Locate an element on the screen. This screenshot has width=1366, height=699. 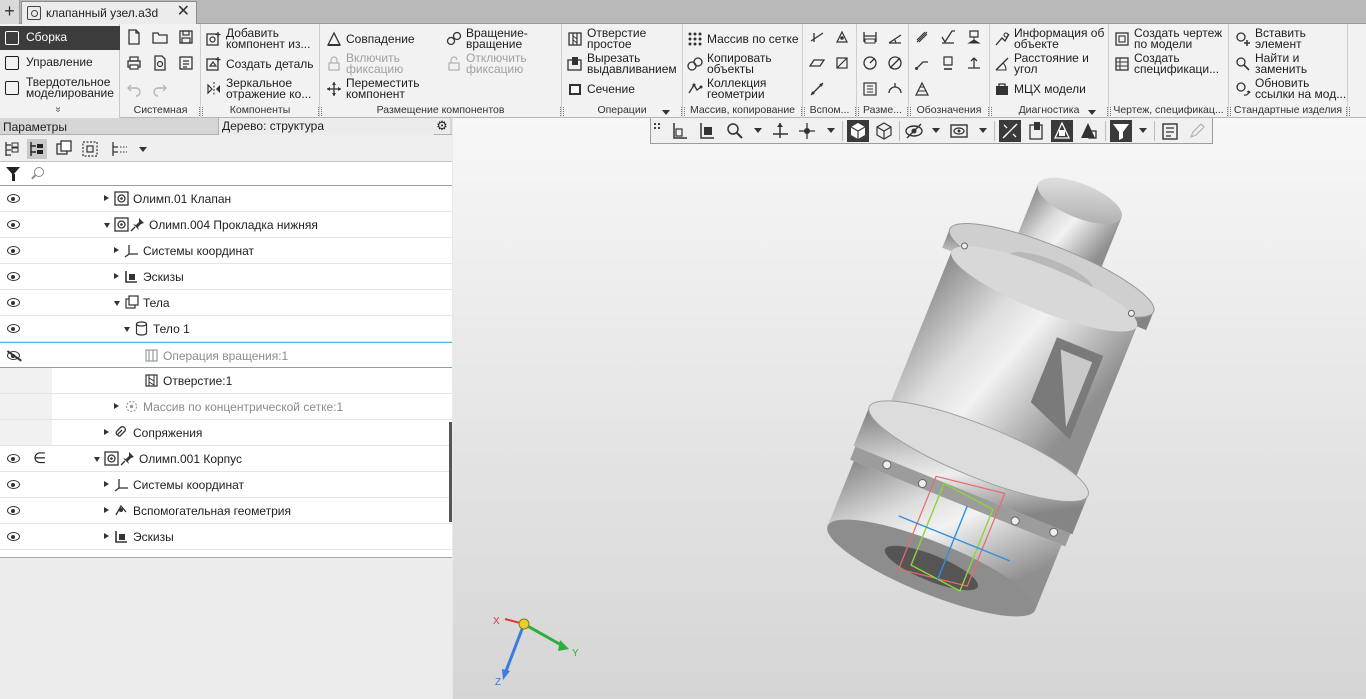
simple-hole-button: Отверстие простое is located at coordinates (624, 39).